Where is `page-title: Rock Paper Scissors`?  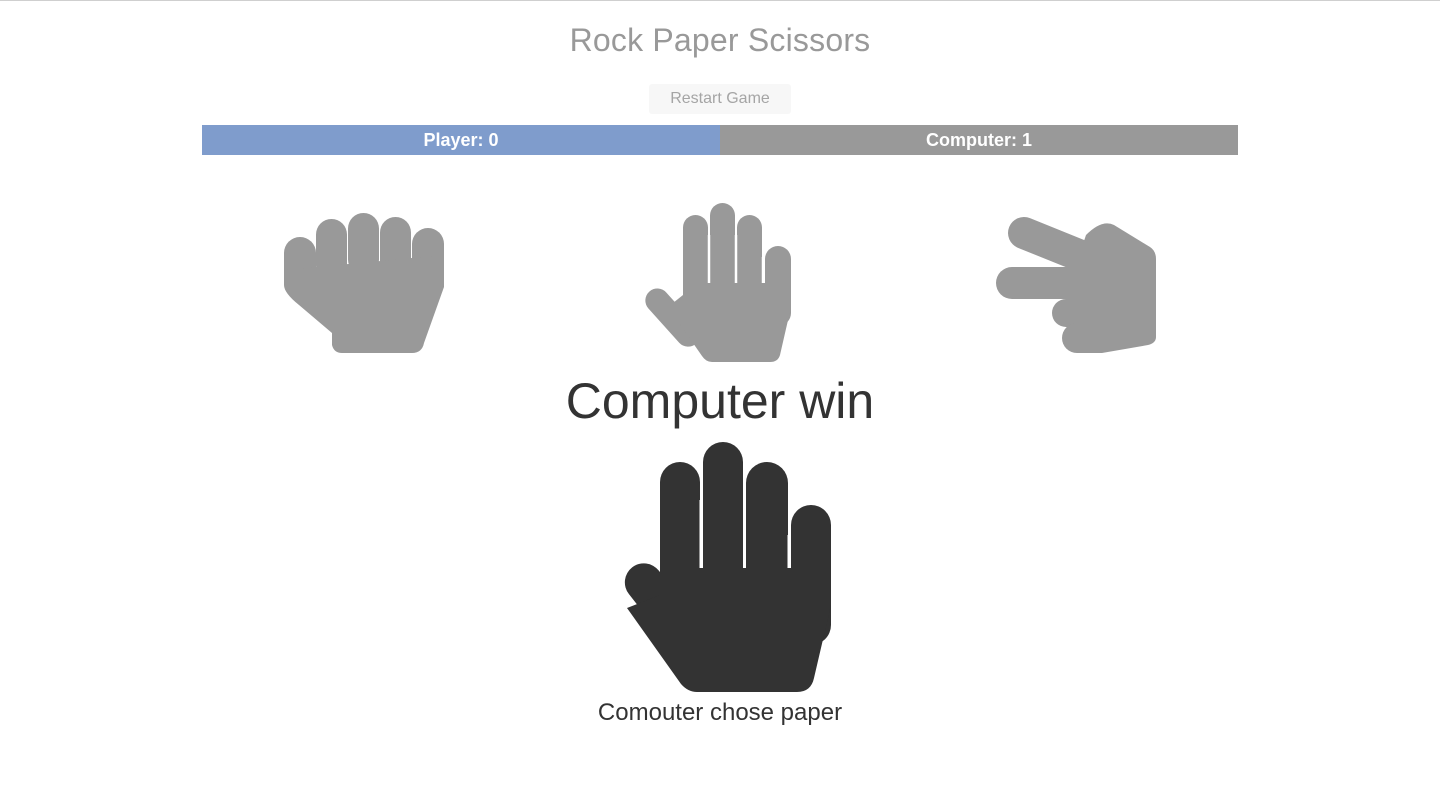
page-title: Rock Paper Scissors is located at coordinates (720, 40).